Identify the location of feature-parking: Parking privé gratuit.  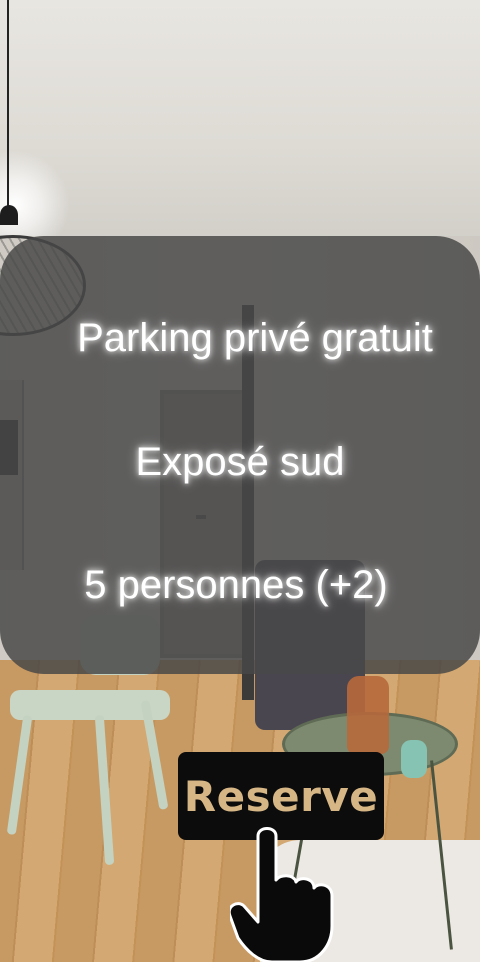
(255, 338).